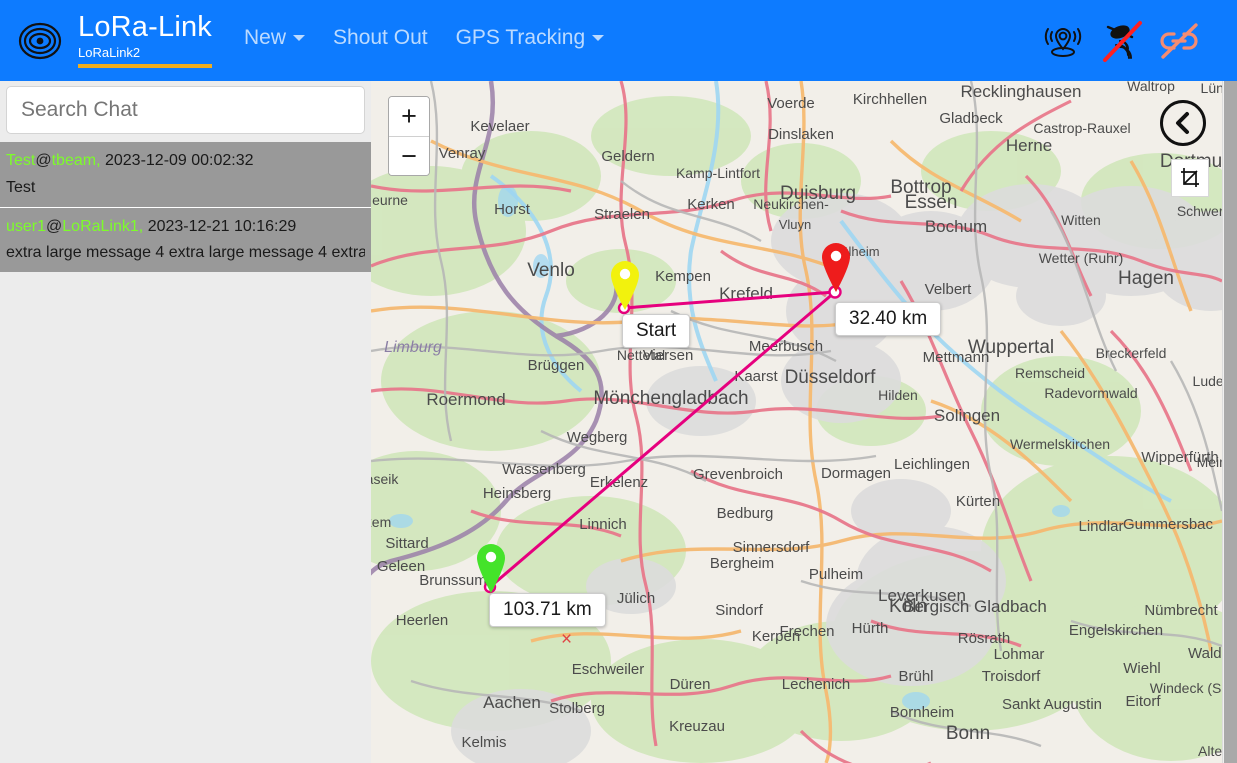 This screenshot has width=1237, height=763. Describe the element at coordinates (1186, 688) in the screenshot. I see `svg-text: Windeck (Sie` at that location.